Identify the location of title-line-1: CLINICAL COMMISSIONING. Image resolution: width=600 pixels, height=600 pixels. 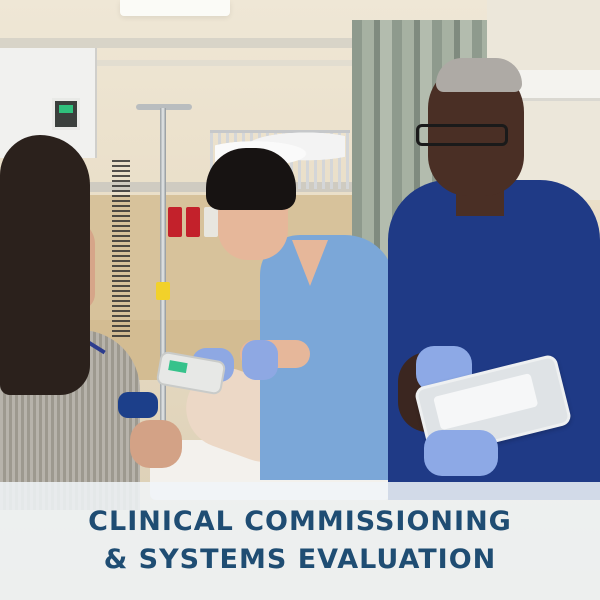
(300, 521).